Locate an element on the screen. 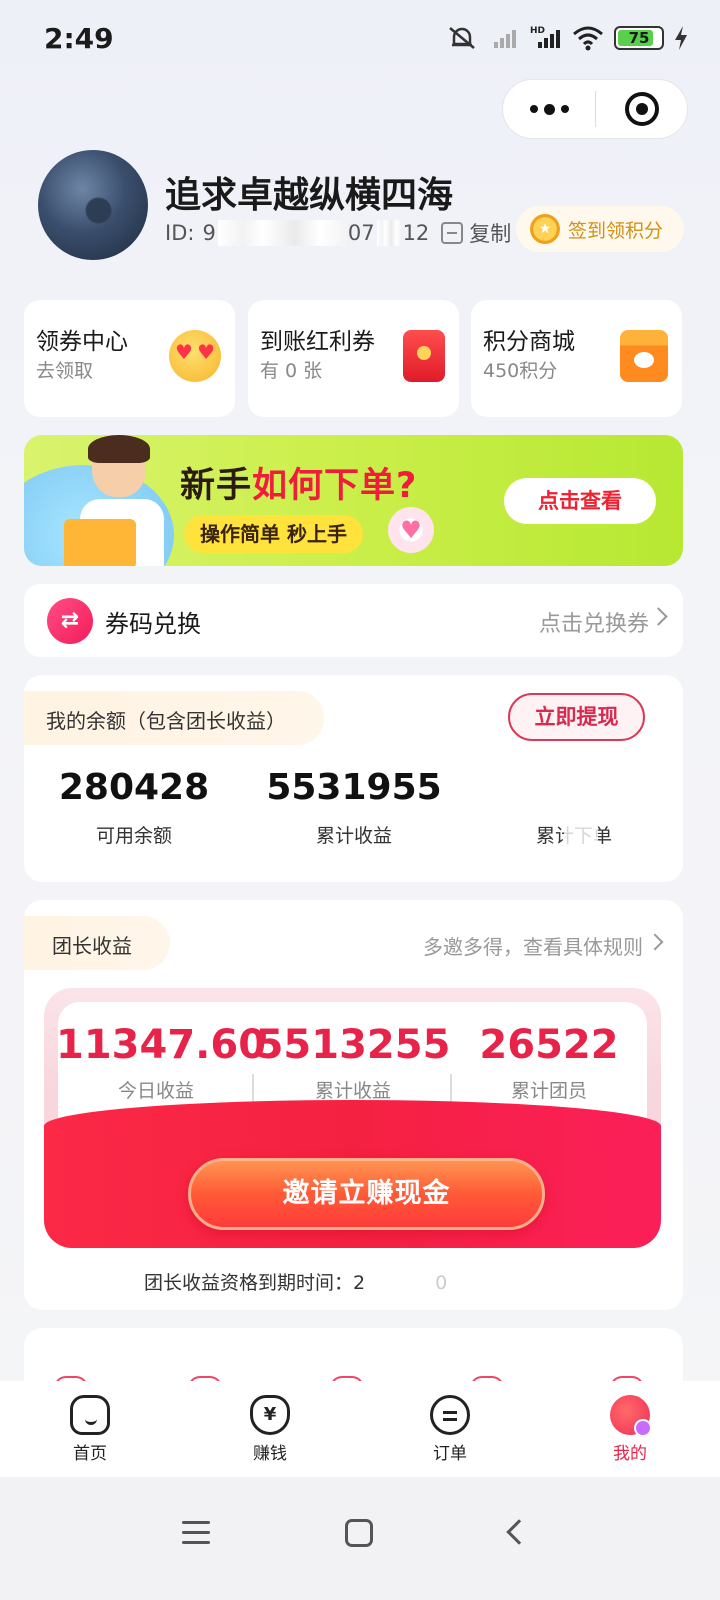  leader-expiry: 团长收益资格到期时间：2 0 is located at coordinates (295, 1281).